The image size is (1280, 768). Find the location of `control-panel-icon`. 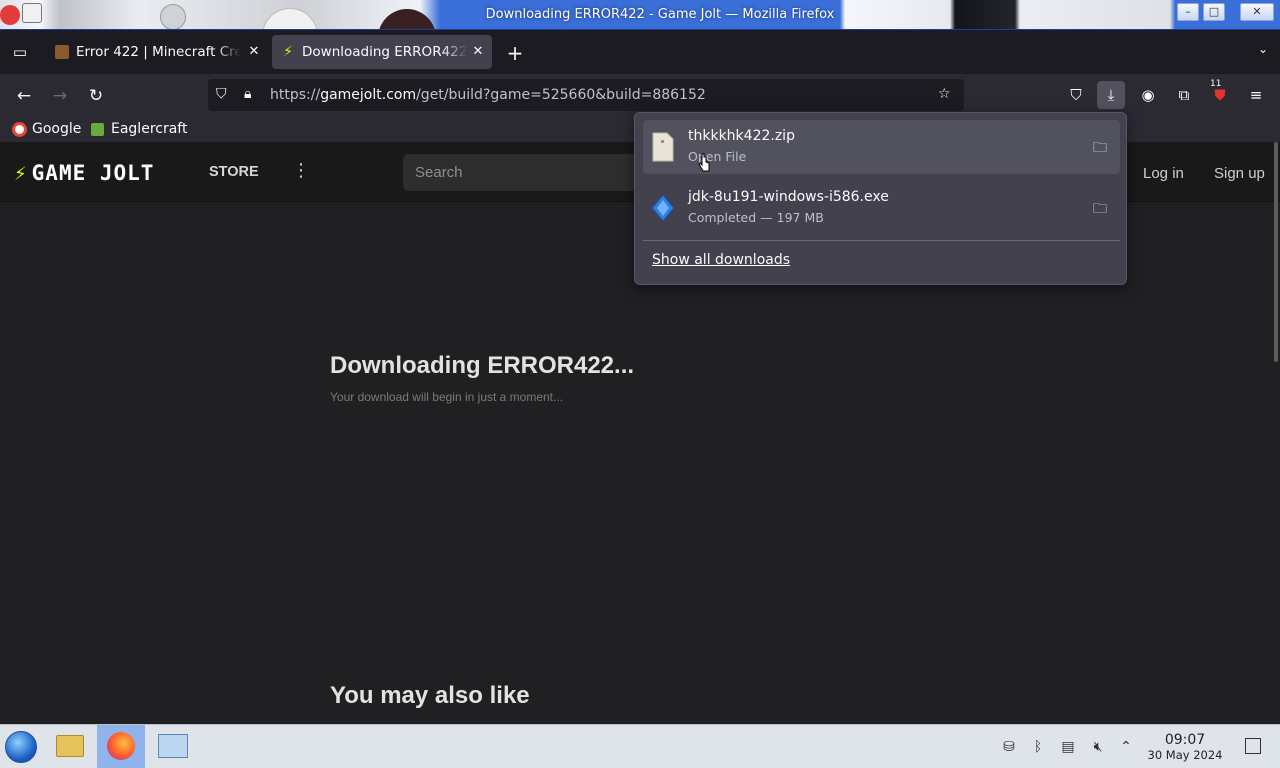

control-panel-icon is located at coordinates (173, 746).